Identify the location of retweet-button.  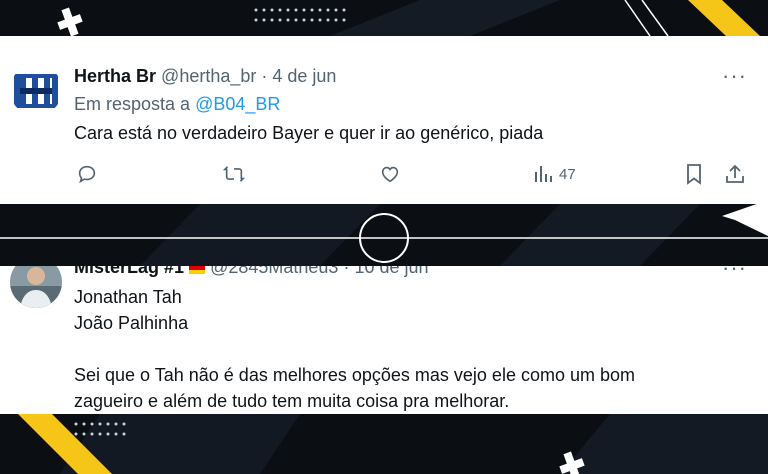
(234, 174).